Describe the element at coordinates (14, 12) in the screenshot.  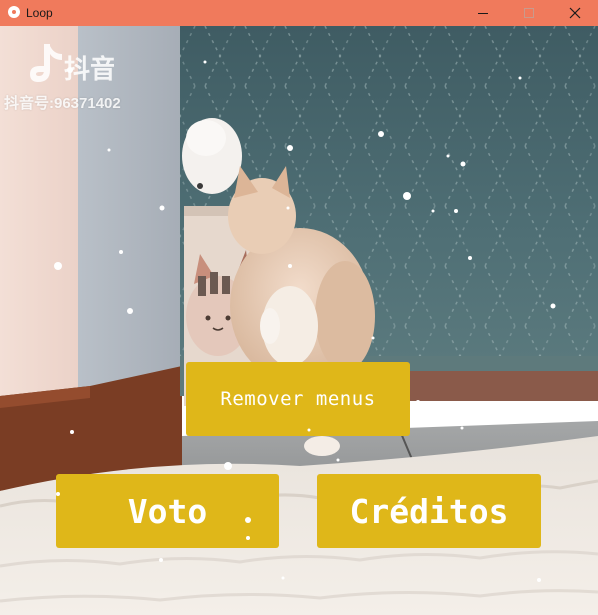
I see `app-circle-icon` at that location.